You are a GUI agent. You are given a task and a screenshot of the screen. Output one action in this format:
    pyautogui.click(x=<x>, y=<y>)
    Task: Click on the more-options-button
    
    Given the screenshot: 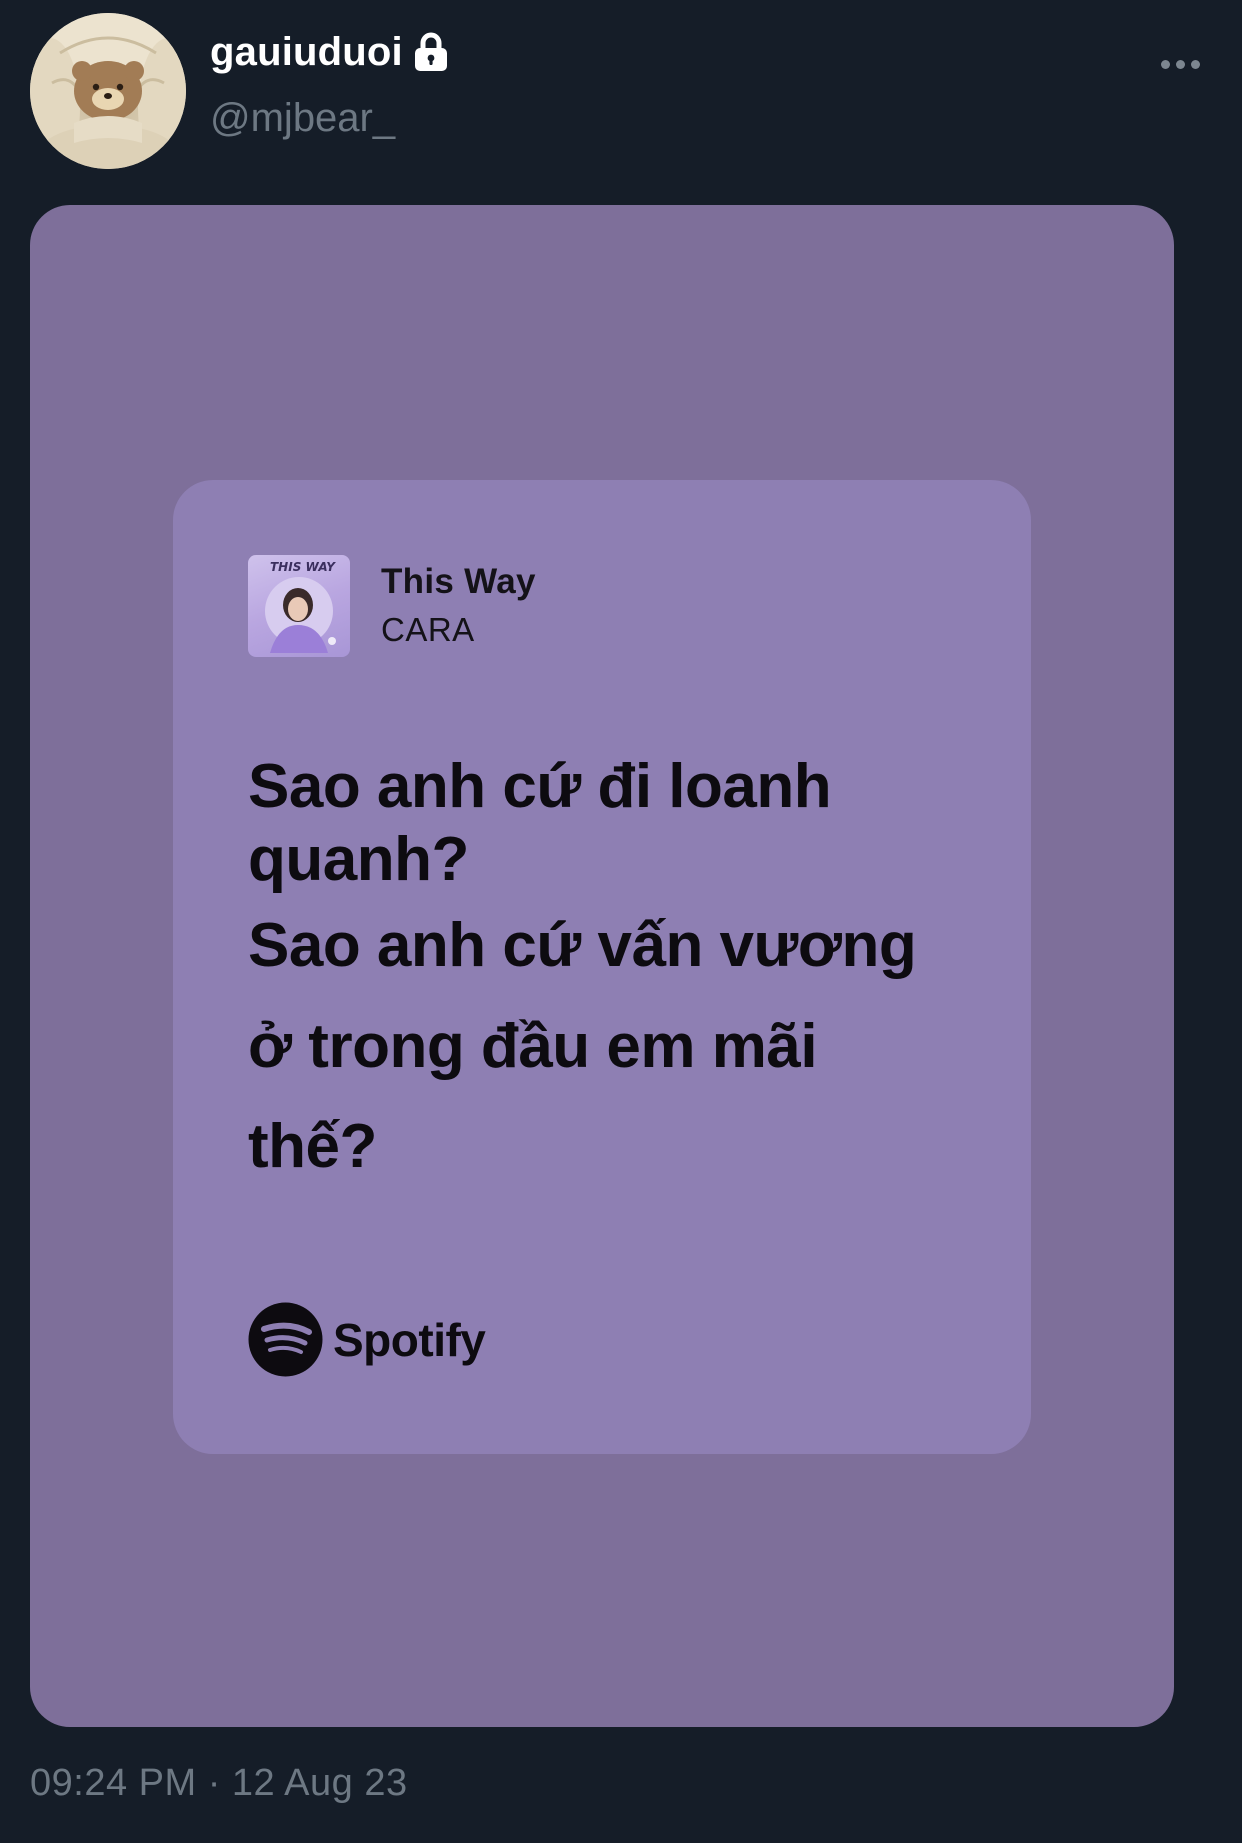 What is the action you would take?
    pyautogui.click(x=1180, y=64)
    